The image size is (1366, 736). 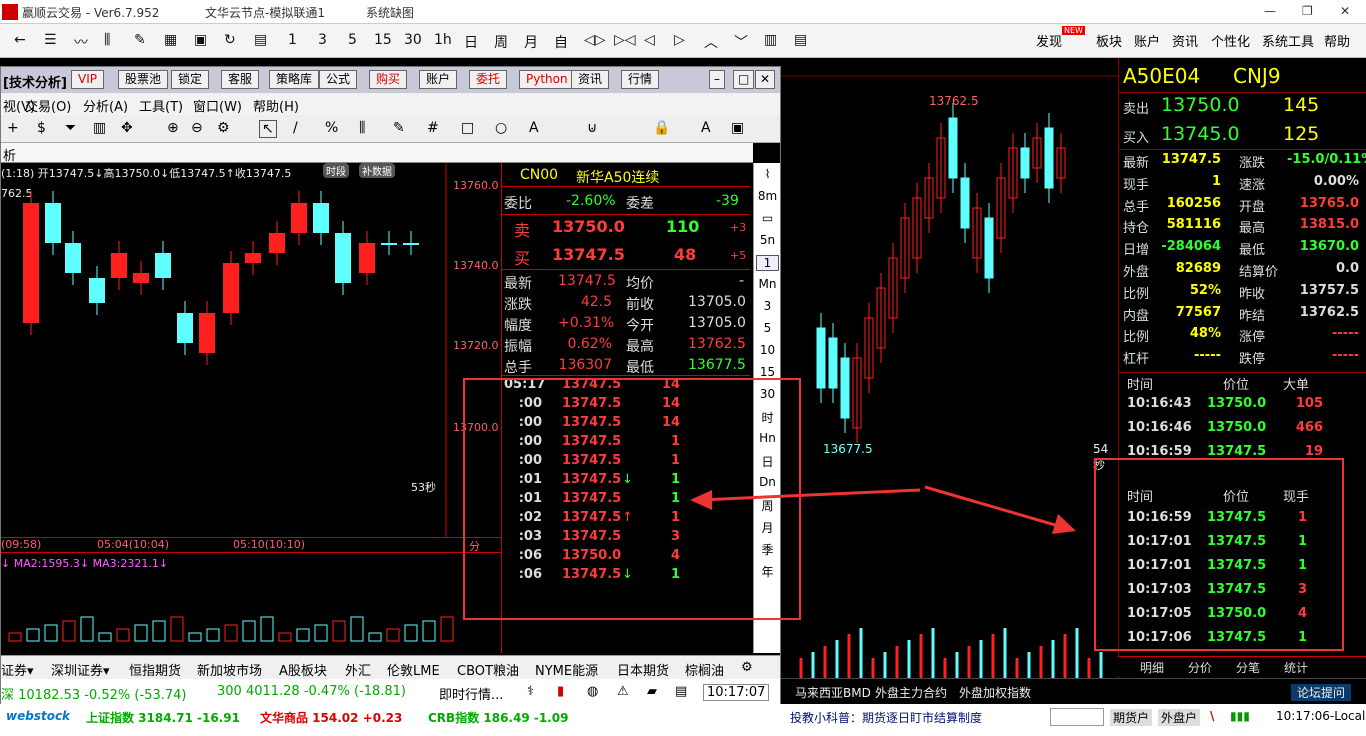 What do you see at coordinates (1131, 717) in the screenshot?
I see `futures-account-button: 期货户` at bounding box center [1131, 717].